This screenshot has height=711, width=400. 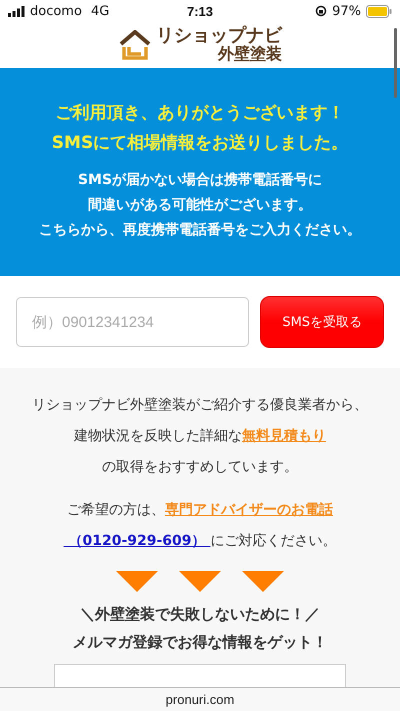 I want to click on text-link: 無料見積もり, so click(x=284, y=436).